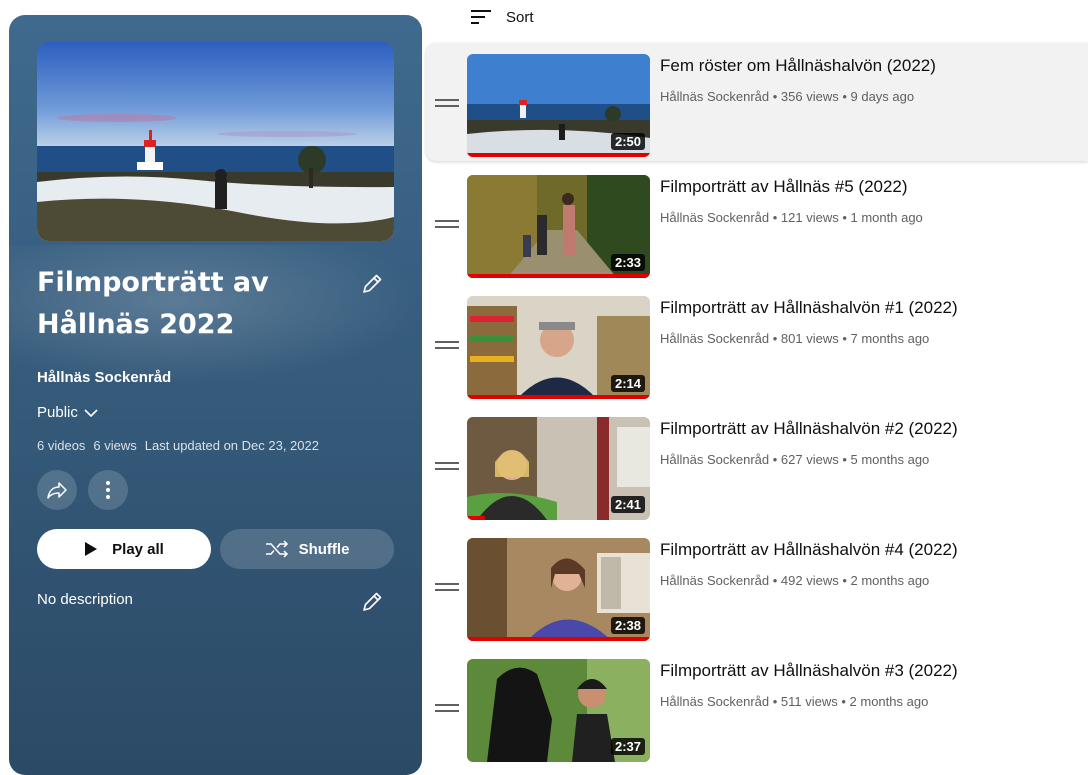  Describe the element at coordinates (231, 445) in the screenshot. I see `last-updated: Last updated on Dec 23, 2022` at that location.